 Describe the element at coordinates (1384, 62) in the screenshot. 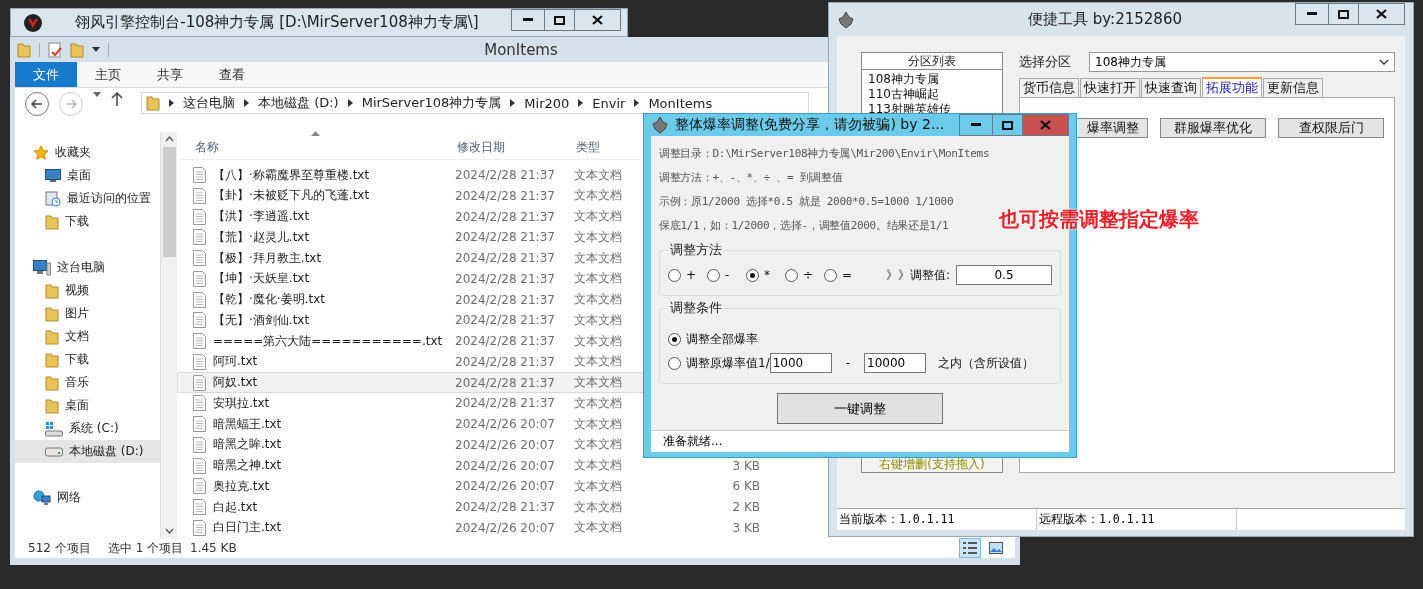

I see `chevron-down-icon` at that location.